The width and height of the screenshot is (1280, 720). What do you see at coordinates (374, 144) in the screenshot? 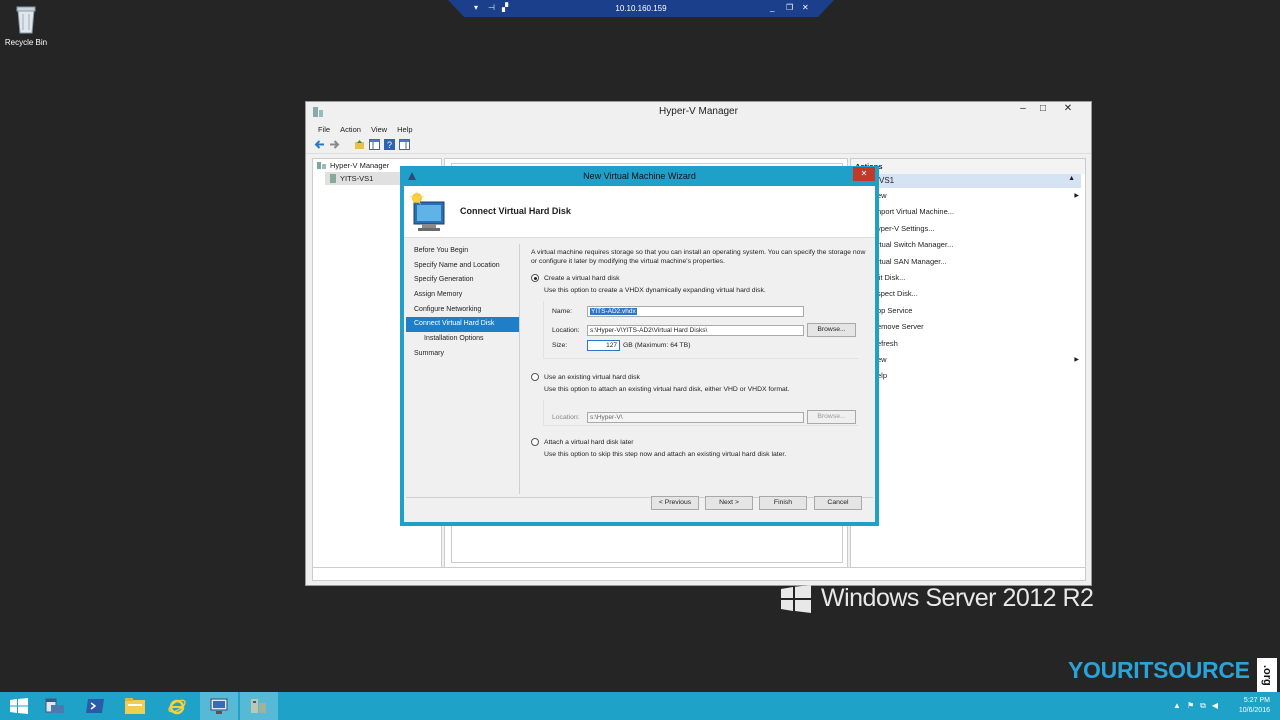
I see `show-hide-tree-icon` at bounding box center [374, 144].